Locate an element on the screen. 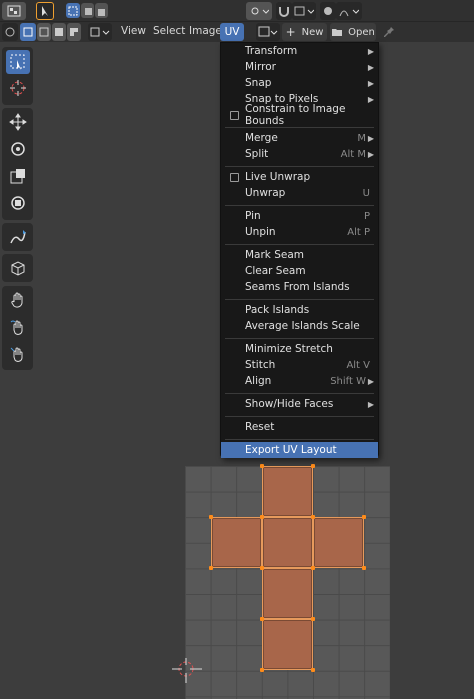 The height and width of the screenshot is (699, 474). editor-type-button is located at coordinates (14, 11).